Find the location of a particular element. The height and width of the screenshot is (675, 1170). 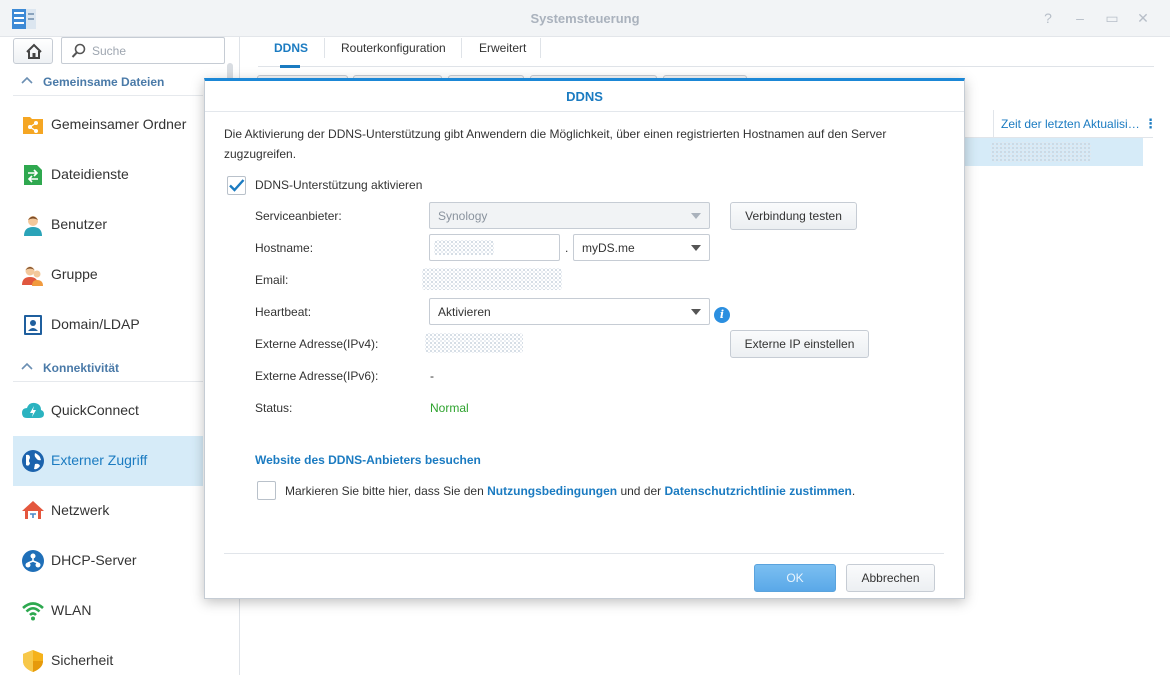

provider-select: Synology is located at coordinates (569, 215).